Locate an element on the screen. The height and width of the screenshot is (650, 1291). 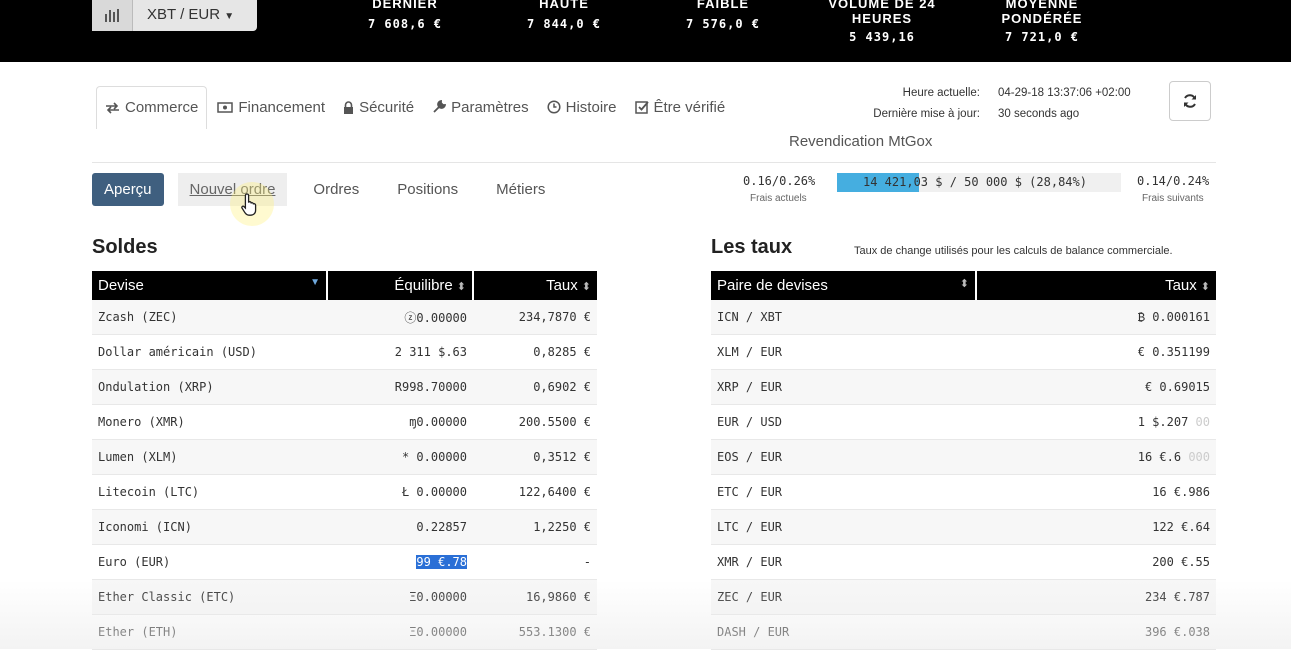
exchange-icon is located at coordinates (112, 107).